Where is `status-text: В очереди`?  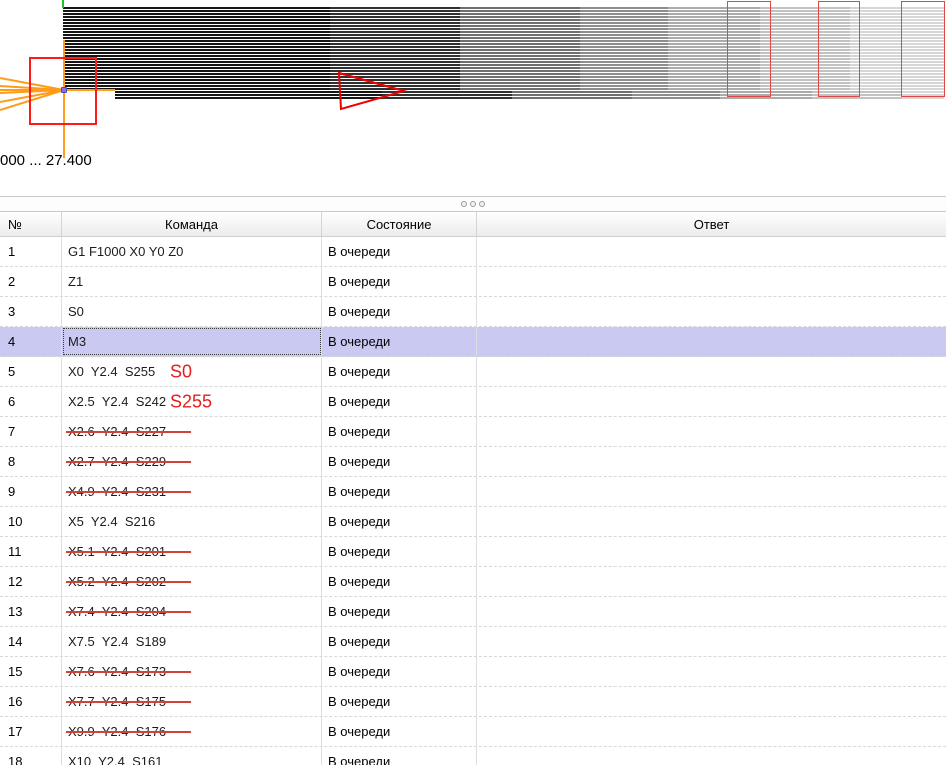 status-text: В очереди is located at coordinates (359, 611).